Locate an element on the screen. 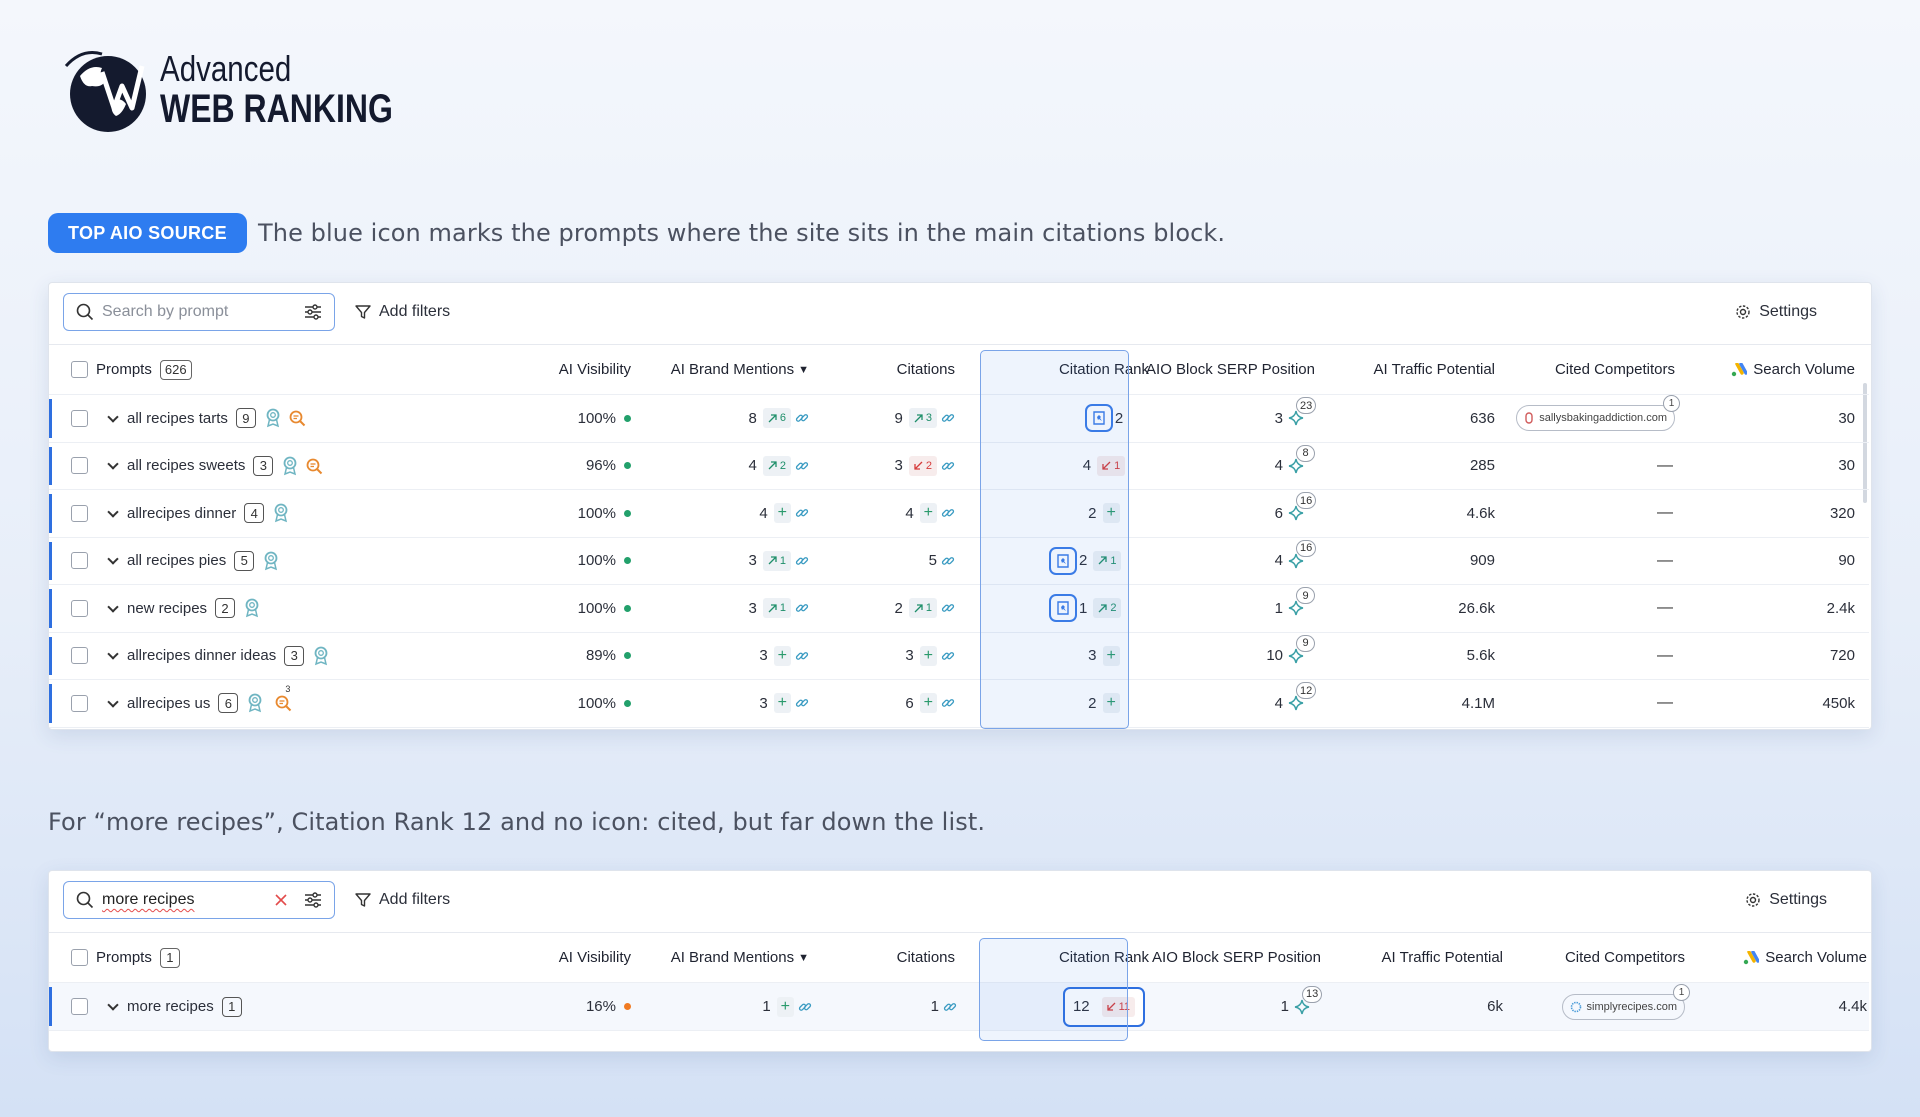  delta-tag: 3 is located at coordinates (922, 418).